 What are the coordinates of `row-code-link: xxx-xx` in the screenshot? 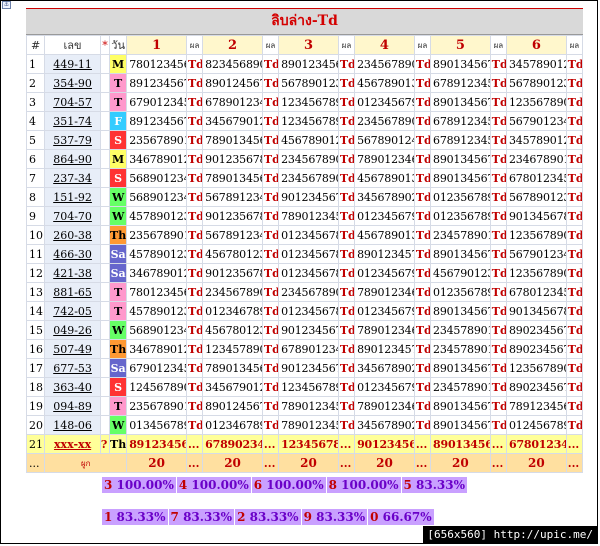 It's located at (72, 444).